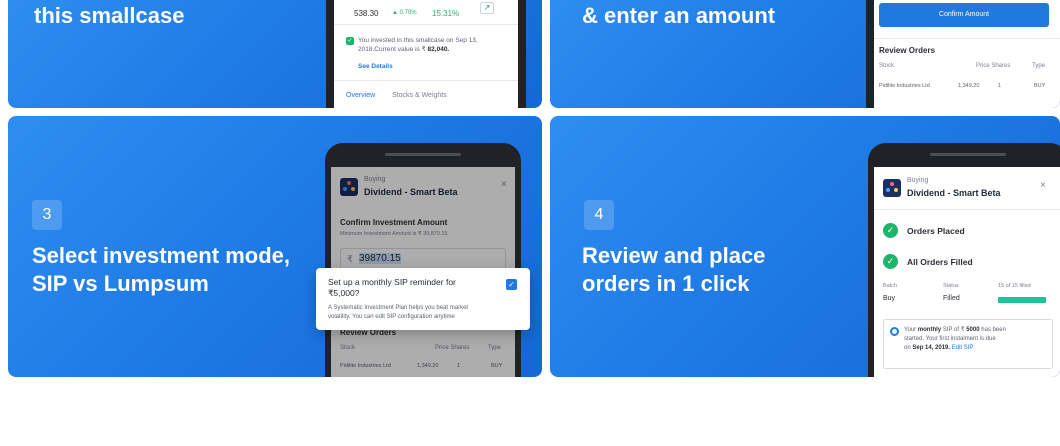 The width and height of the screenshot is (1060, 446). Describe the element at coordinates (446, 13) in the screenshot. I see `return-value: 15.31%` at that location.